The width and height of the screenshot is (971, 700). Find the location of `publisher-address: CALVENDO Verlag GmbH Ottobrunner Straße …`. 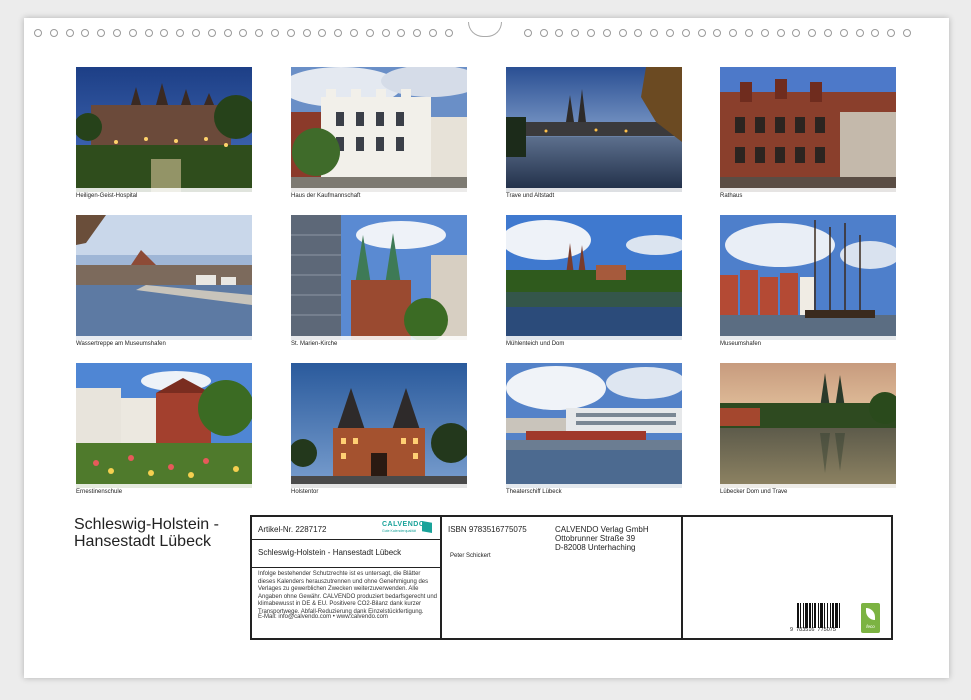

publisher-address: CALVENDO Verlag GmbH Ottobrunner Straße … is located at coordinates (602, 538).